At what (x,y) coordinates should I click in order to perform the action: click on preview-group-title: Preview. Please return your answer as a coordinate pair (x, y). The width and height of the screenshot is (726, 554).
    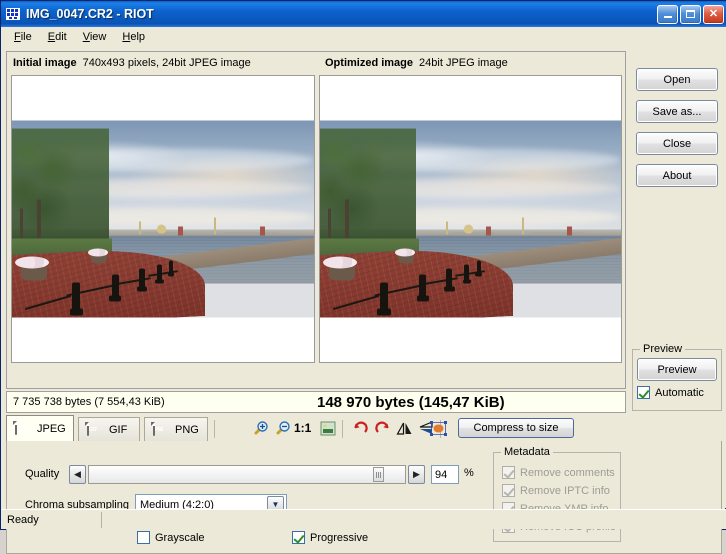
    Looking at the image, I should click on (663, 349).